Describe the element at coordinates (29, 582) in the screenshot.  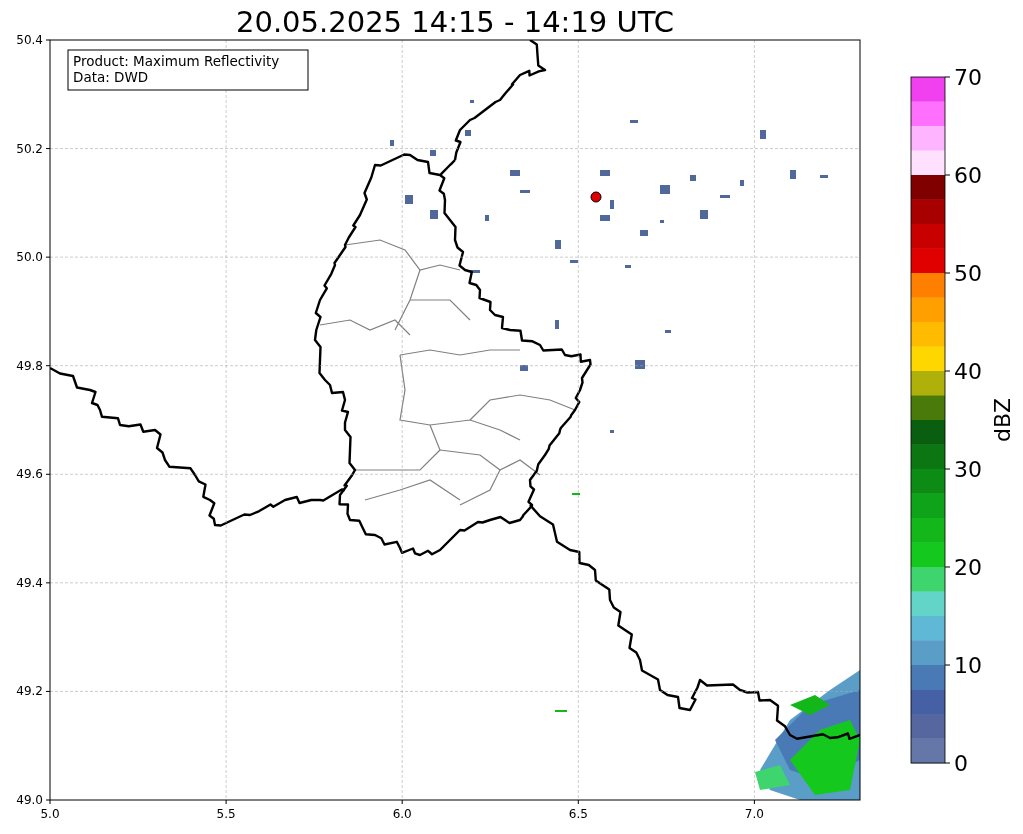
I see `y-axis-tick-label: 49.4` at that location.